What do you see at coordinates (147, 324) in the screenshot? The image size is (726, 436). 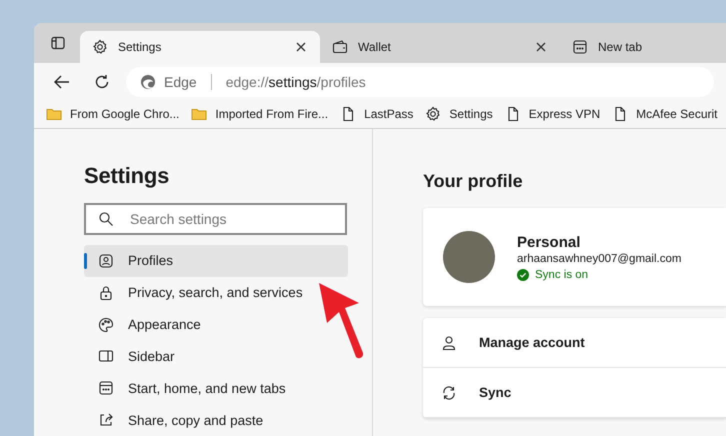 I see `sidebar-item: Appearance` at bounding box center [147, 324].